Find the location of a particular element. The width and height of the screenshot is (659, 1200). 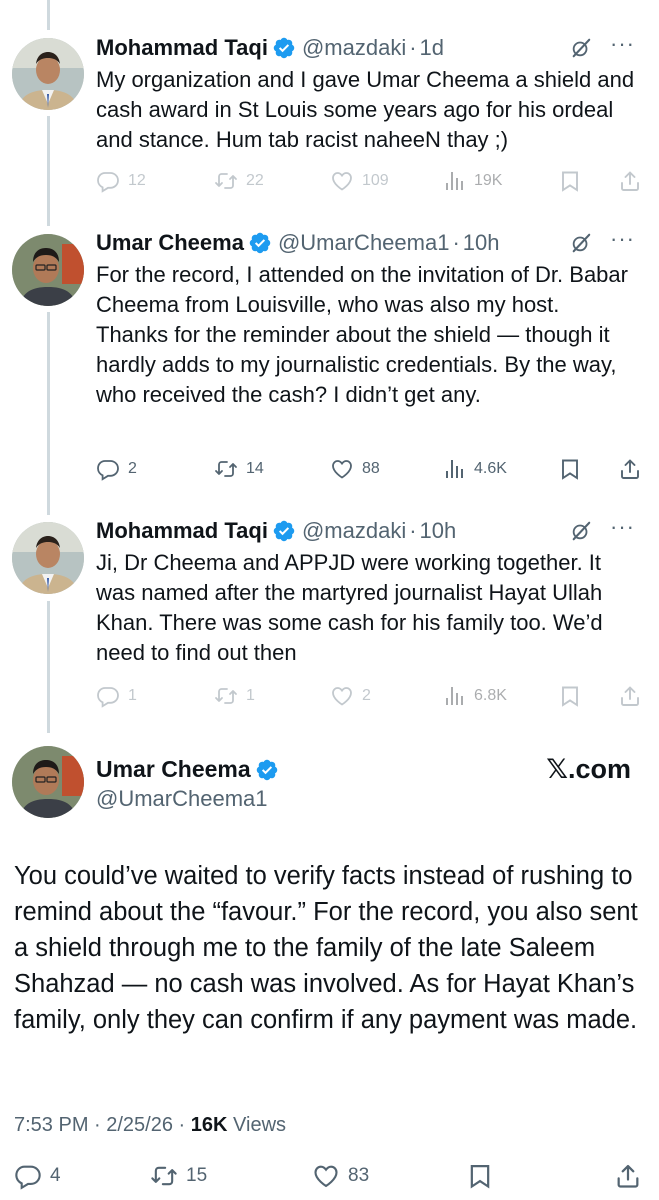

tweet-meta: 7:53 PM · 2/25/26 · 16K Views is located at coordinates (150, 1125).